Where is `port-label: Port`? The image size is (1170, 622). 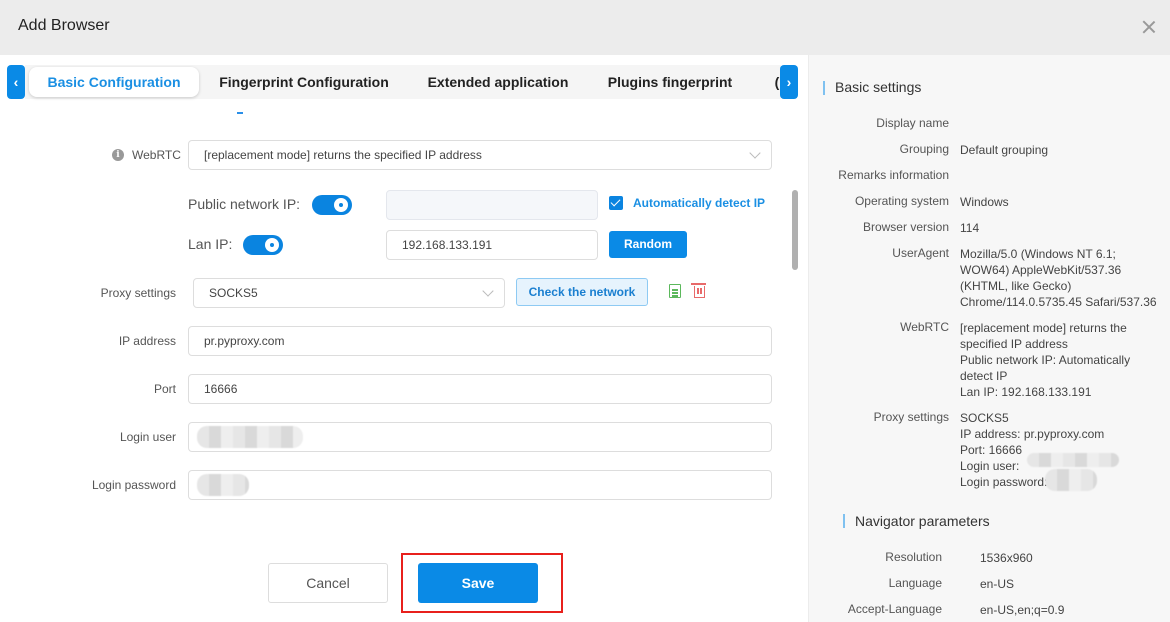
port-label: Port is located at coordinates (164, 389).